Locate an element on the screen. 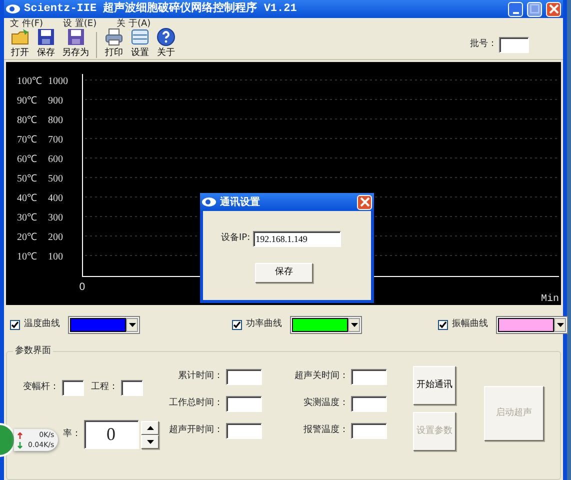 This screenshot has width=571, height=480. field-label: 实测温度： is located at coordinates (325, 403).